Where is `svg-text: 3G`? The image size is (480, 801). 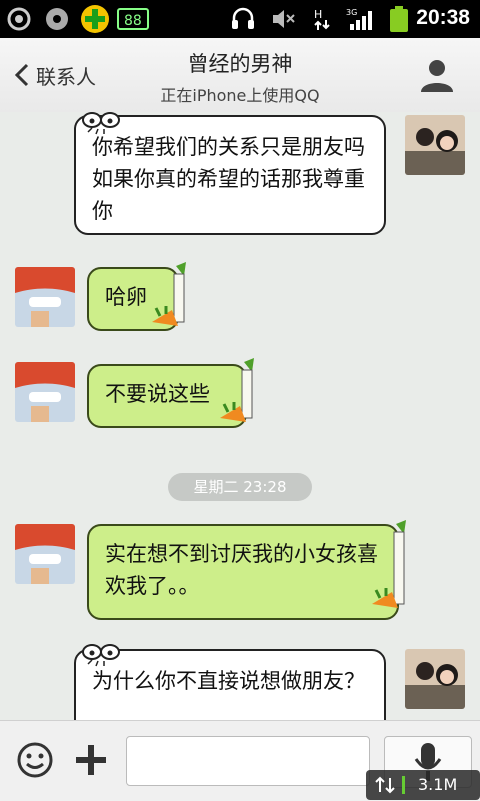 svg-text: 3G is located at coordinates (351, 12).